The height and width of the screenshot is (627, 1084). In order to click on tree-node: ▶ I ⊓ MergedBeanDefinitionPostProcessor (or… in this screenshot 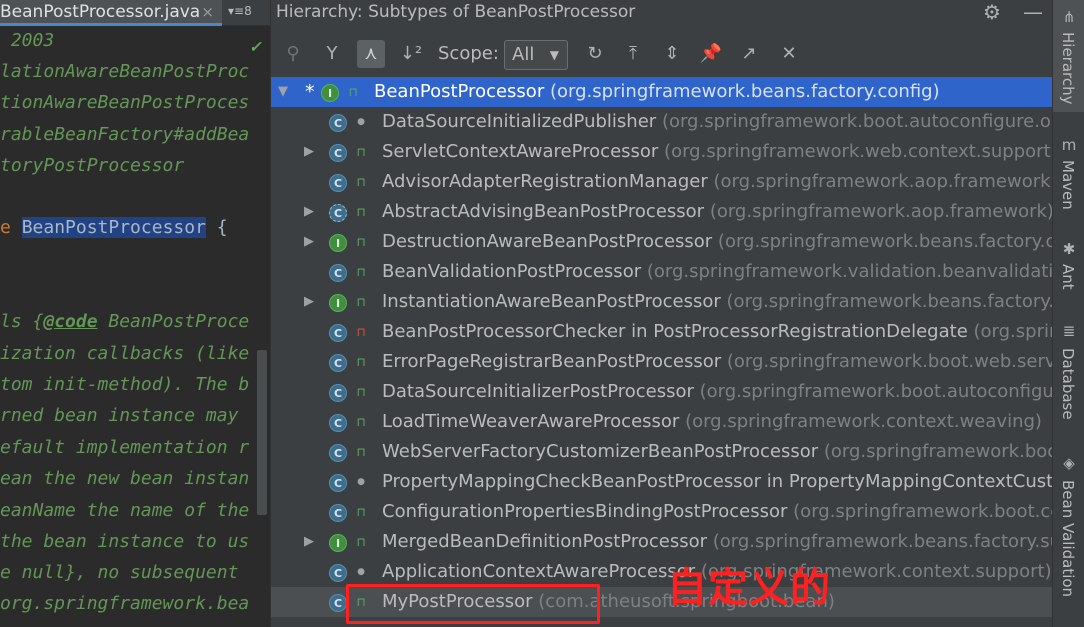, I will do `click(662, 542)`.